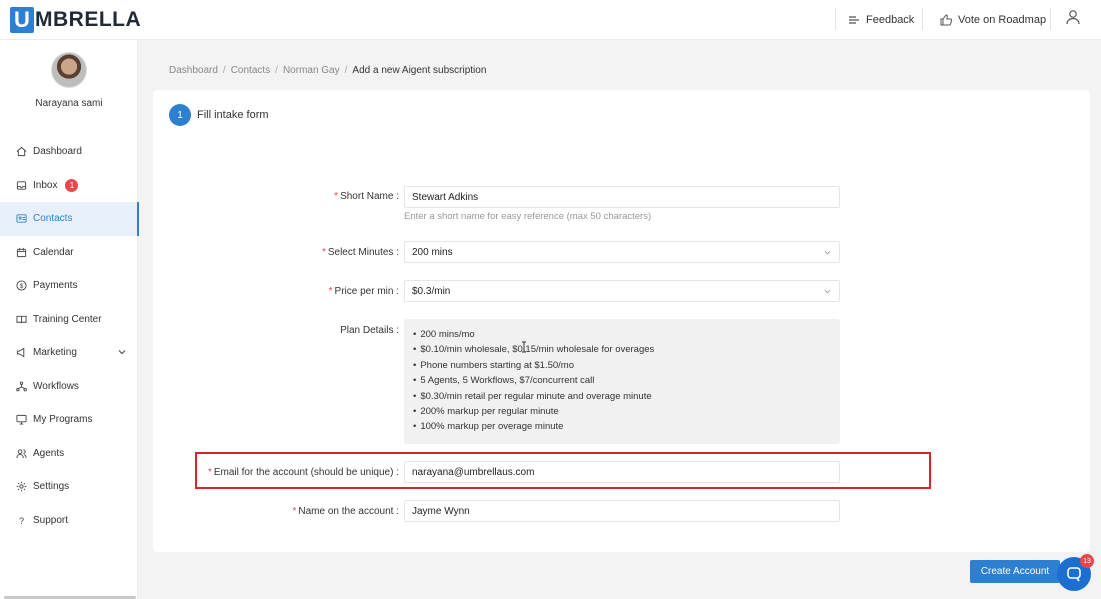 Image resolution: width=1101 pixels, height=599 pixels. Describe the element at coordinates (69, 454) in the screenshot. I see `sidebar-item-agents: Agents` at that location.